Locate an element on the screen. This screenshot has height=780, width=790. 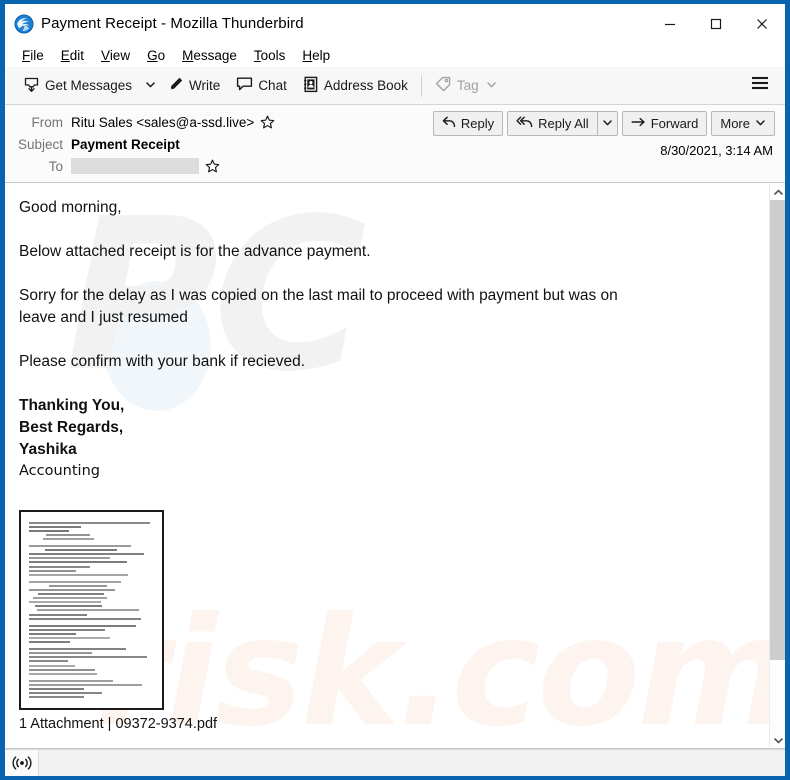
tag-button: Tag is located at coordinates (466, 86).